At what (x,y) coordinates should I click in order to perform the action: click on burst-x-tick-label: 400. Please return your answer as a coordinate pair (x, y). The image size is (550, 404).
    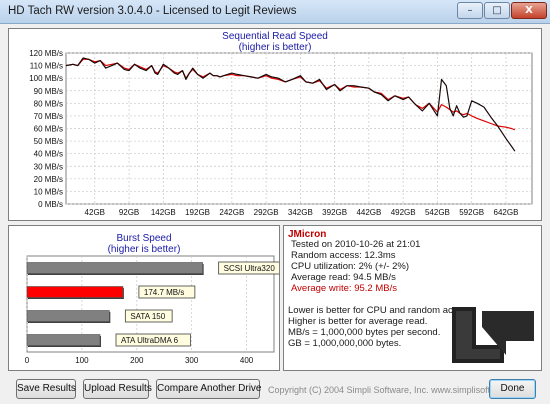
    Looking at the image, I should click on (247, 360).